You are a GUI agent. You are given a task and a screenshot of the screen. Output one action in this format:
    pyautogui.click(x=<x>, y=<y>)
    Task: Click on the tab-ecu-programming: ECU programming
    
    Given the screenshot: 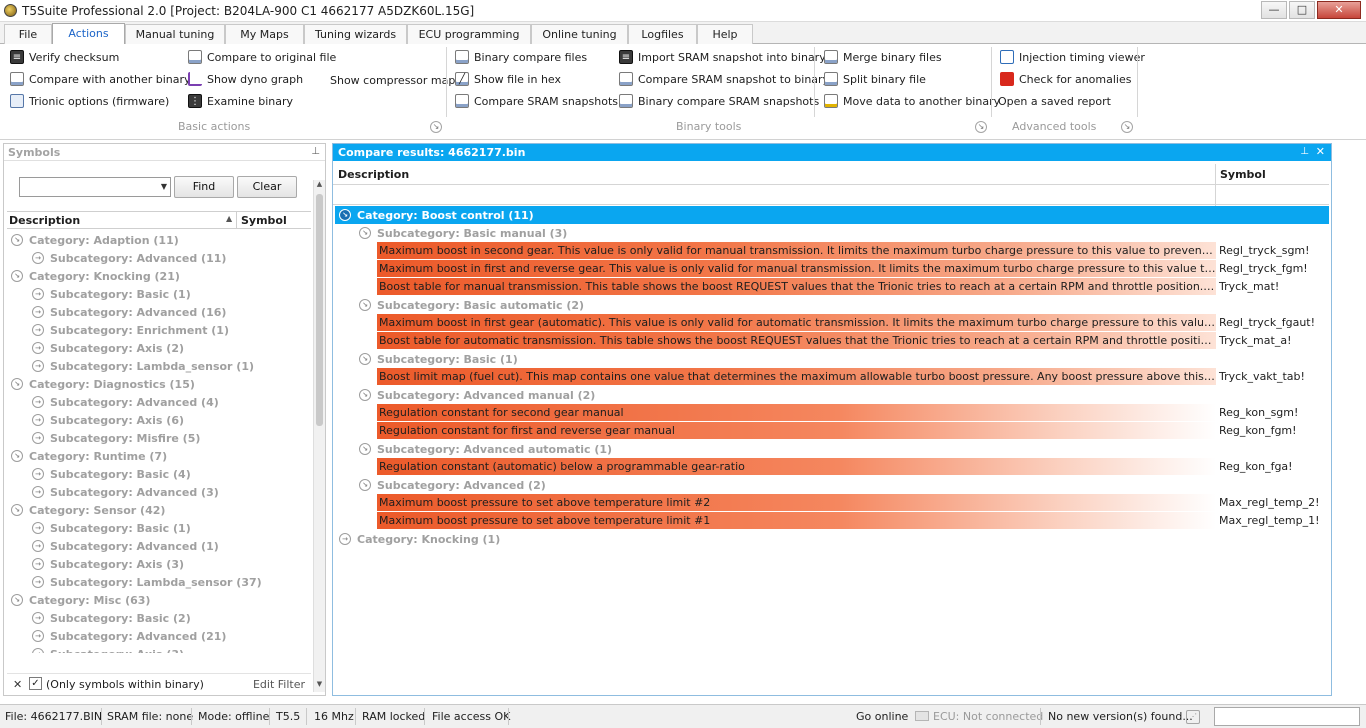 What is the action you would take?
    pyautogui.click(x=469, y=34)
    